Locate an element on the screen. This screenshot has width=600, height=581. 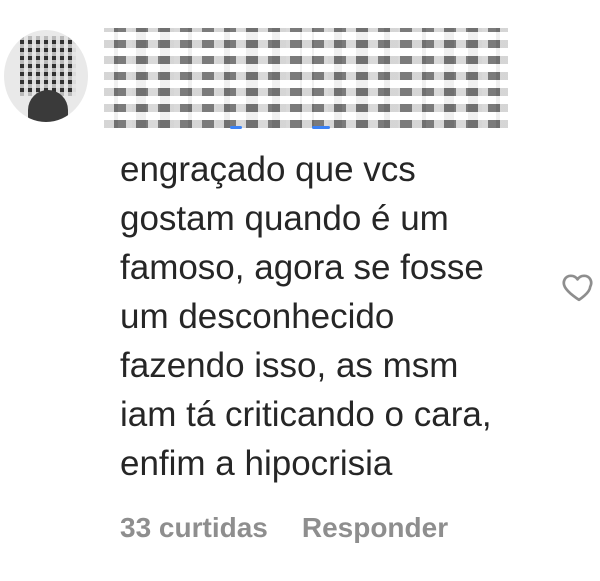
pixelated-avatar-image is located at coordinates (48, 66).